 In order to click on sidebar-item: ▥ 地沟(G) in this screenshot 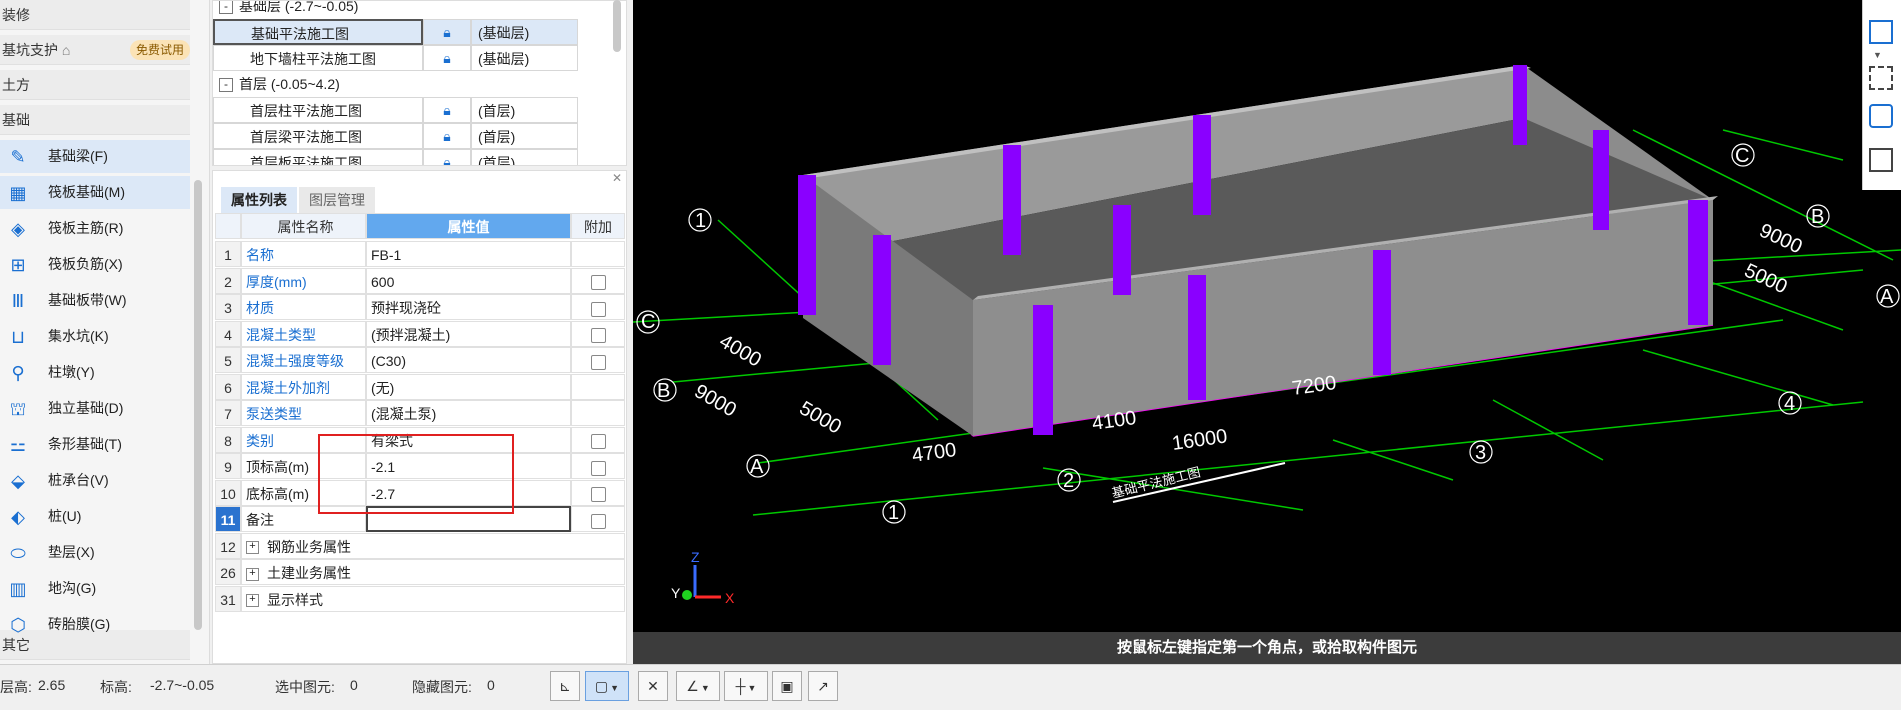, I will do `click(95, 588)`.